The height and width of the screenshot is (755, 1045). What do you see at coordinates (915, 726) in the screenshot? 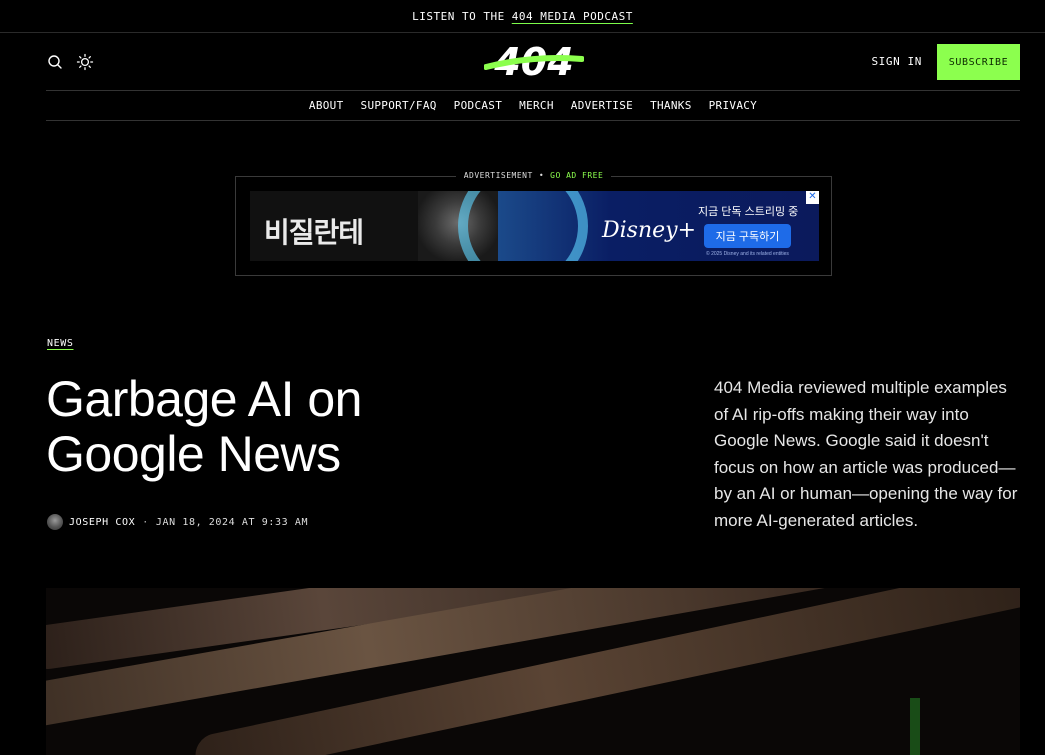
I see `hero-accent` at bounding box center [915, 726].